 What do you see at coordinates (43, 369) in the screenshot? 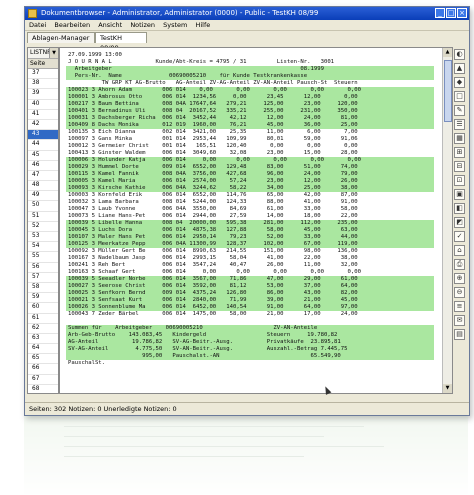
I see `page-index-item: 66` at bounding box center [43, 369].